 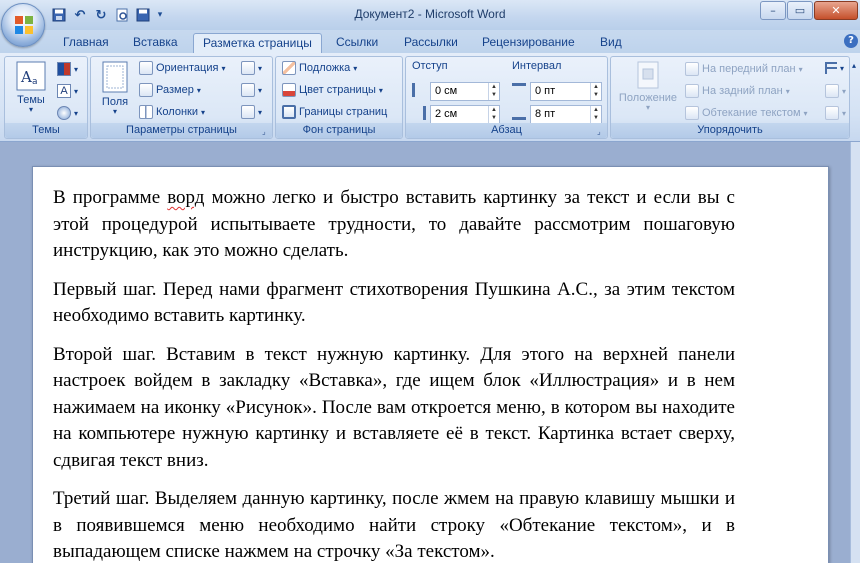 I want to click on theme-fonts-button: A ▾, so click(x=67, y=91).